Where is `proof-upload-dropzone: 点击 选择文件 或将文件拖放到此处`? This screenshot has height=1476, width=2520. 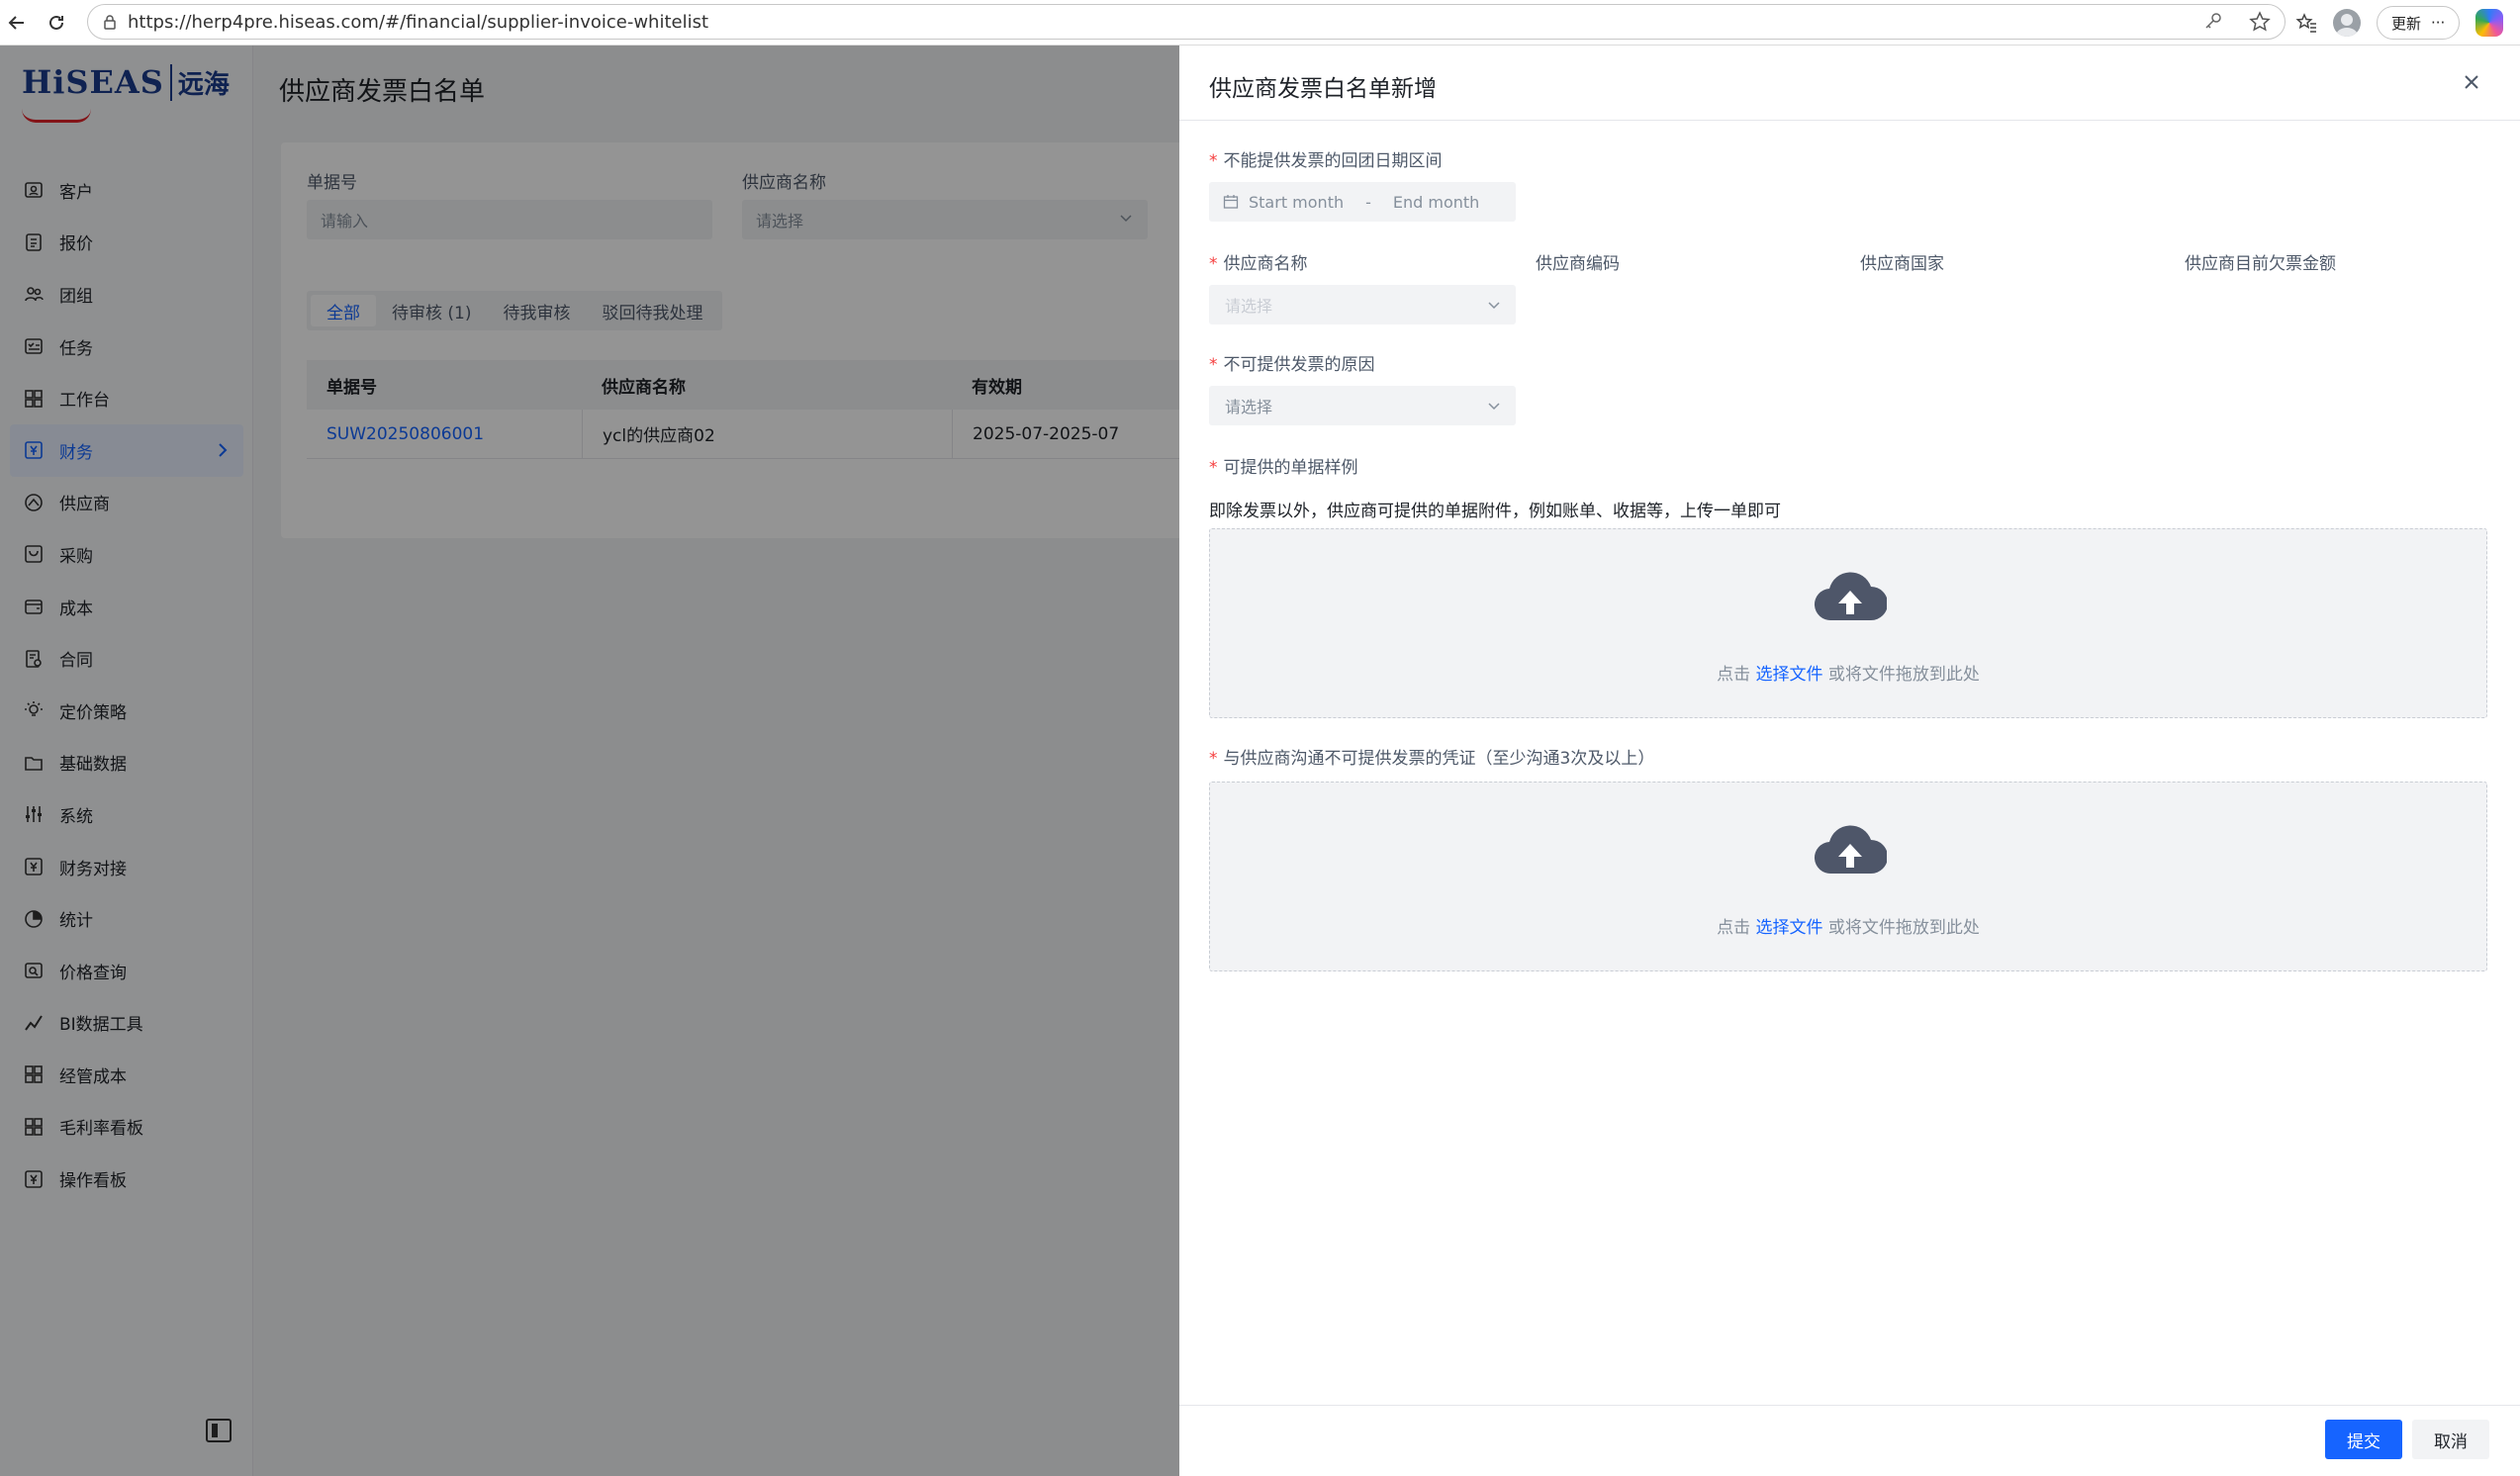
proof-upload-dropzone: 点击 选择文件 或将文件拖放到此处 is located at coordinates (1848, 877).